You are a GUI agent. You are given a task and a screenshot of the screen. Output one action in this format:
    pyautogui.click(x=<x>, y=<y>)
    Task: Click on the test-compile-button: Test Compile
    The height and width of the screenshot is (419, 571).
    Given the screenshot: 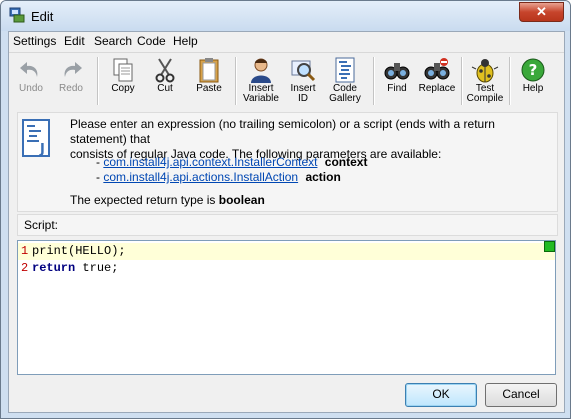 What is the action you would take?
    pyautogui.click(x=485, y=81)
    